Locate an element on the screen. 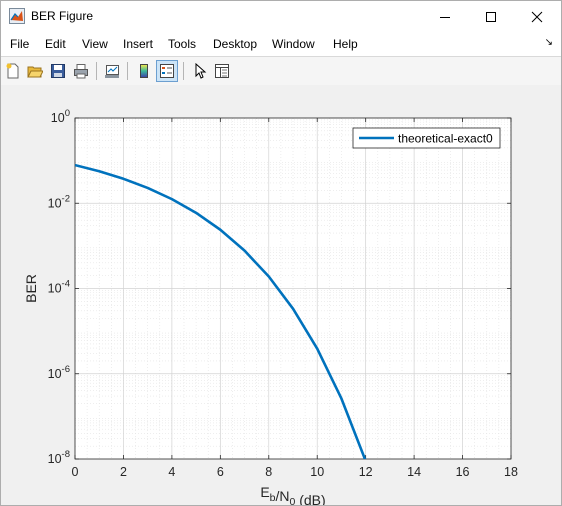 The width and height of the screenshot is (562, 506). menu-help: Help is located at coordinates (345, 44).